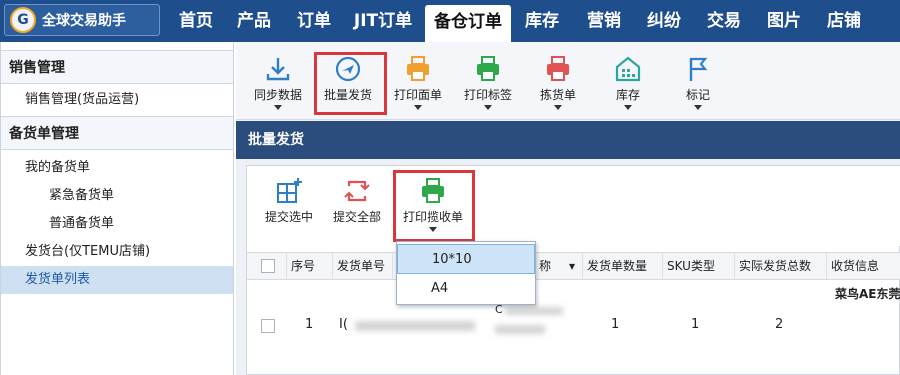 The width and height of the screenshot is (900, 375). Describe the element at coordinates (117, 252) in the screenshot. I see `sidebar-item-shipping-desk: 发货台(仅TEMU店铺)` at that location.